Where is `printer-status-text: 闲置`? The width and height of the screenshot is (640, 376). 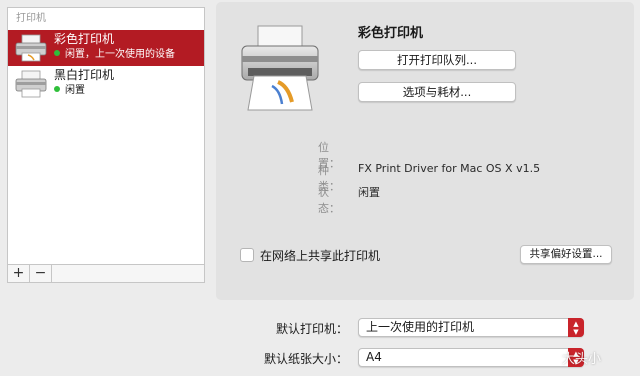
printer-status-text: 闲置 is located at coordinates (75, 90).